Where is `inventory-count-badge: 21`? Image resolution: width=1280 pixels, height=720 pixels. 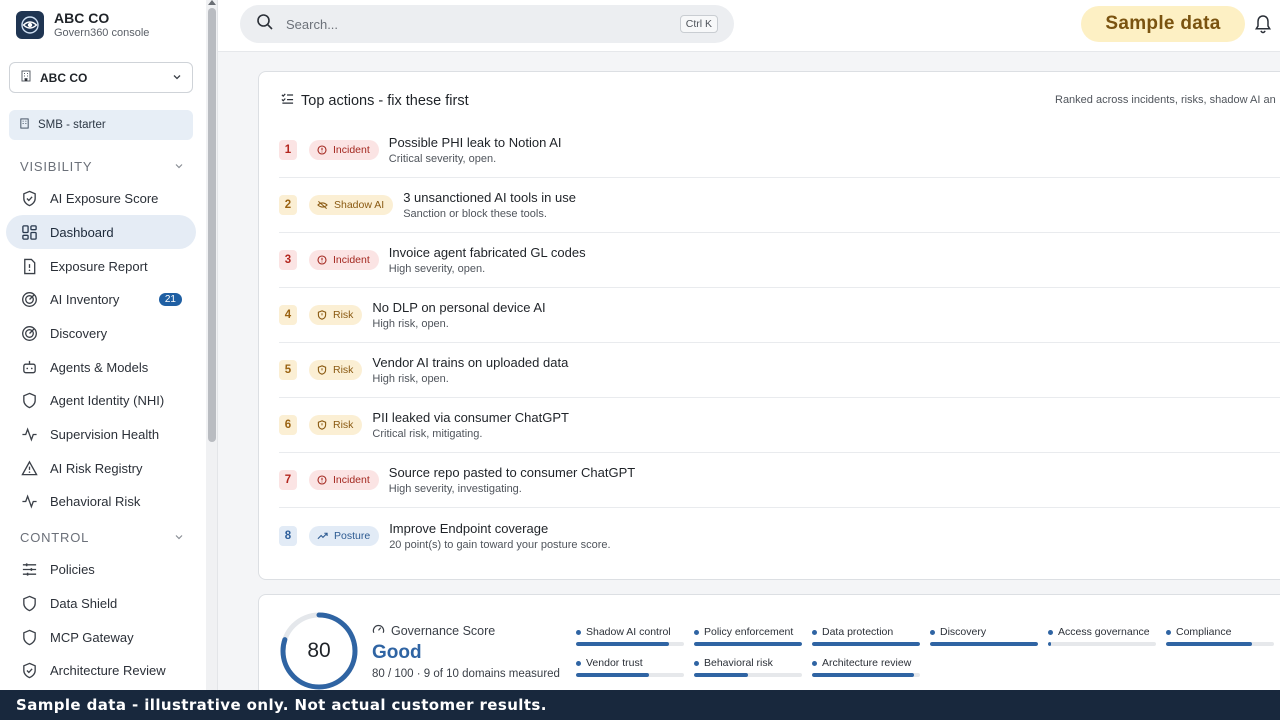 inventory-count-badge: 21 is located at coordinates (170, 299).